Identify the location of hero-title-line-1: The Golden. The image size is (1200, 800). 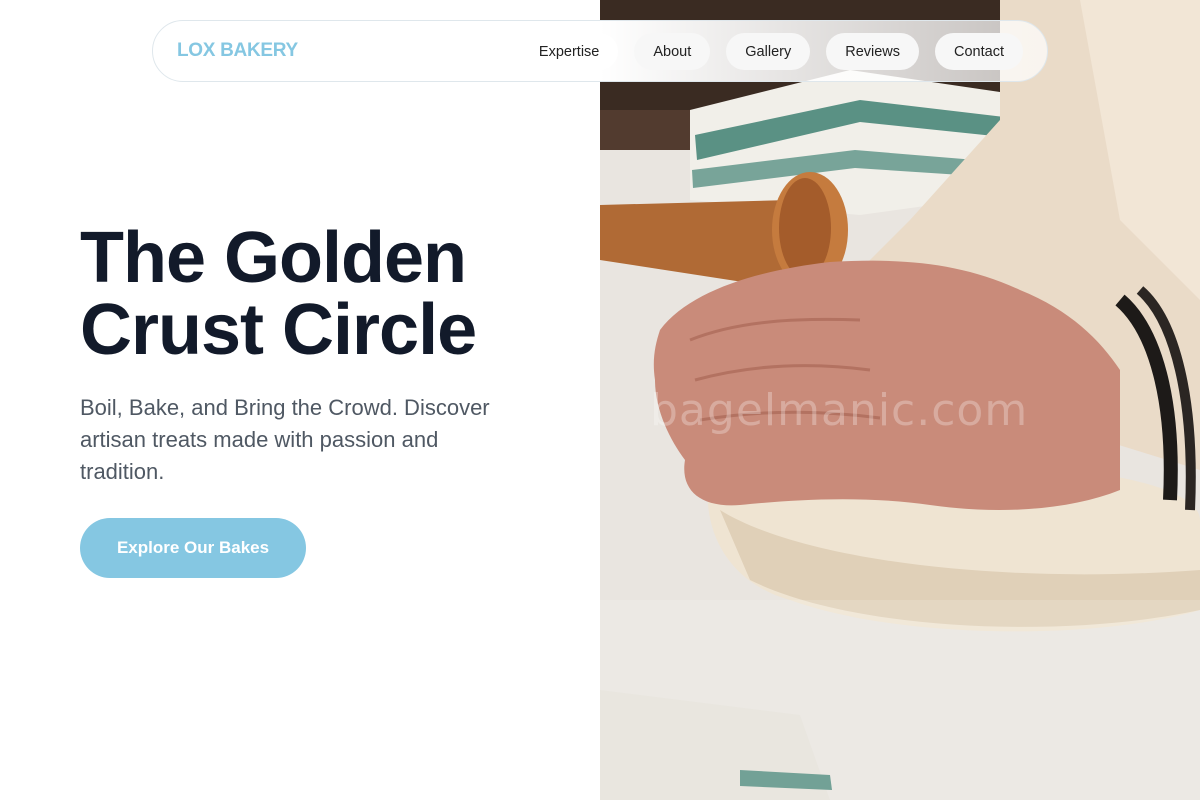
(273, 258).